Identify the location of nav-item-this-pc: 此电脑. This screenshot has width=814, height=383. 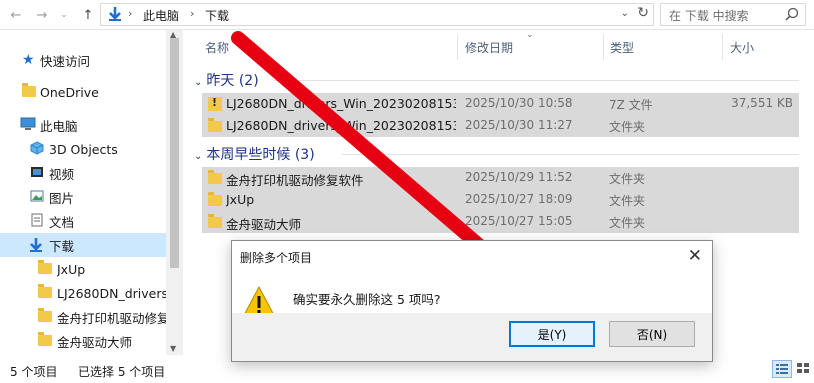
(83, 125).